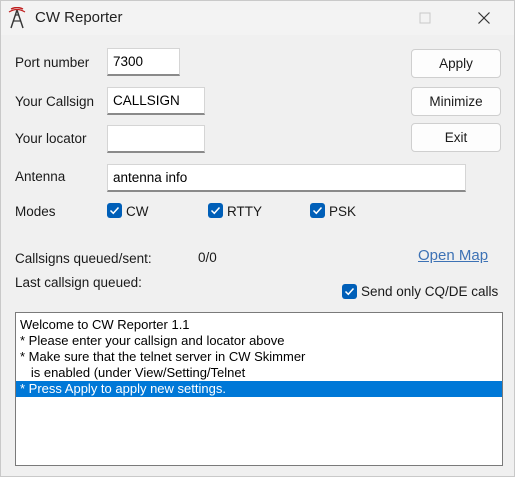  Describe the element at coordinates (429, 291) in the screenshot. I see `send-only-cq-de-label: Send only CQ/DE calls` at that location.